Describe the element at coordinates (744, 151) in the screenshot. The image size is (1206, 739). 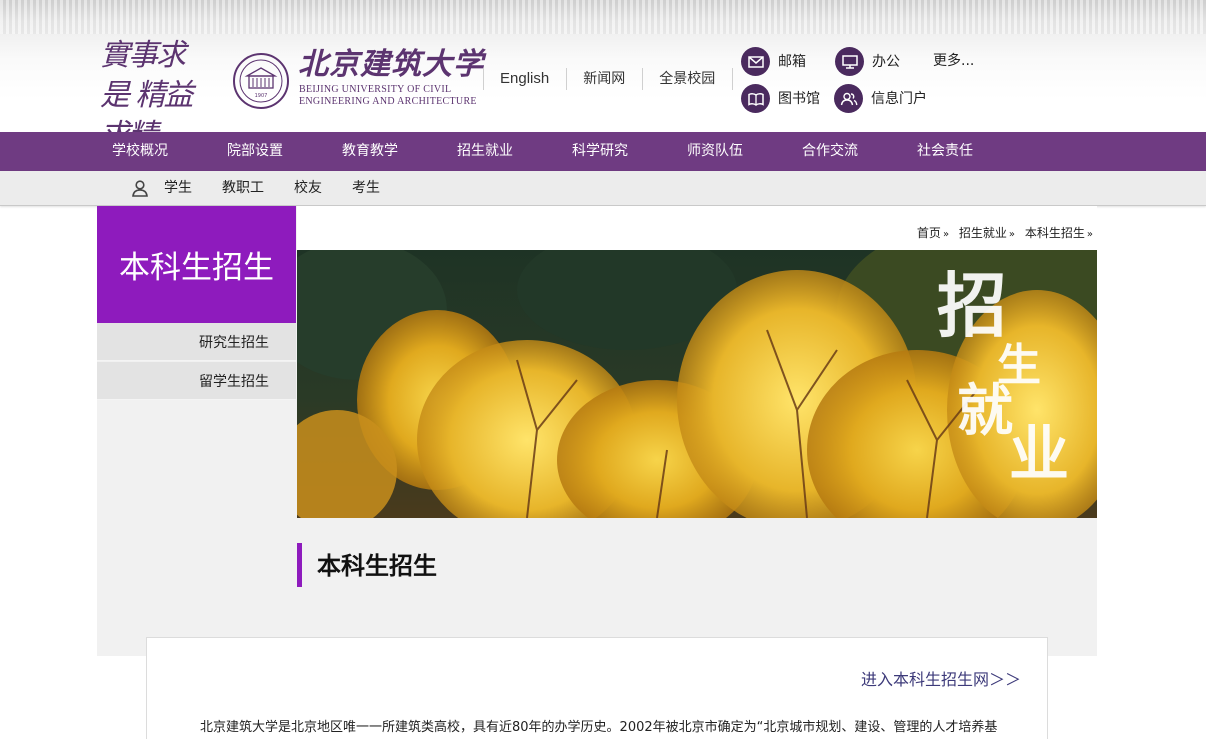
I see `nav-item-faculty: 师资队伍` at that location.